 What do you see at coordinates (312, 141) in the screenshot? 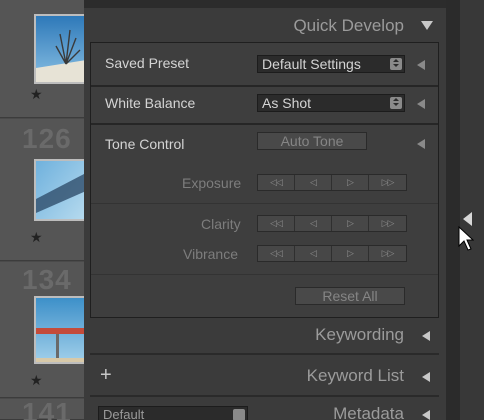
I see `auto-tone-button: Auto Tone` at bounding box center [312, 141].